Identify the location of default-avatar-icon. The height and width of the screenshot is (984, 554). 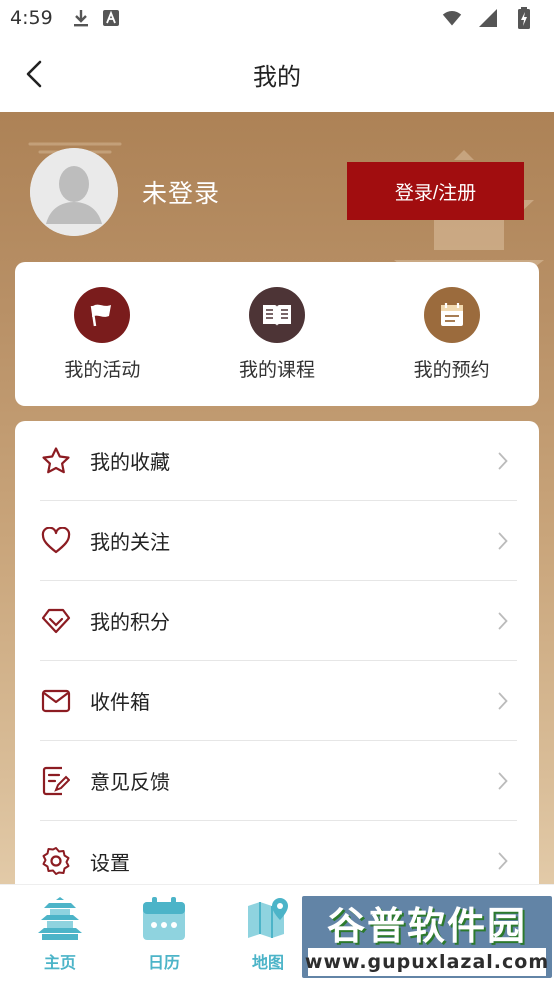
(74, 192).